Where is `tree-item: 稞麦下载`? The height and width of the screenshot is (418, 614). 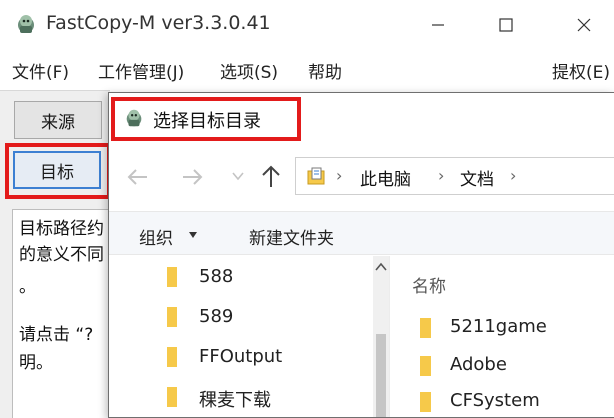 tree-item: 稞麦下载 is located at coordinates (262, 397).